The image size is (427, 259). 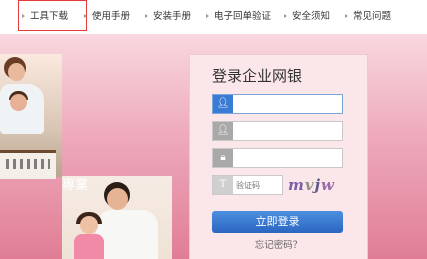 I want to click on nav-label: 安全须知, so click(x=311, y=16).